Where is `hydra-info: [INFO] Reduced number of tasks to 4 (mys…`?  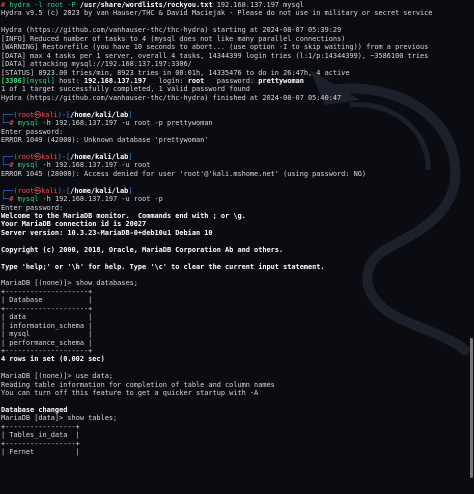 hydra-info: [INFO] Reduced number of tasks to 4 (mys… is located at coordinates (173, 38).